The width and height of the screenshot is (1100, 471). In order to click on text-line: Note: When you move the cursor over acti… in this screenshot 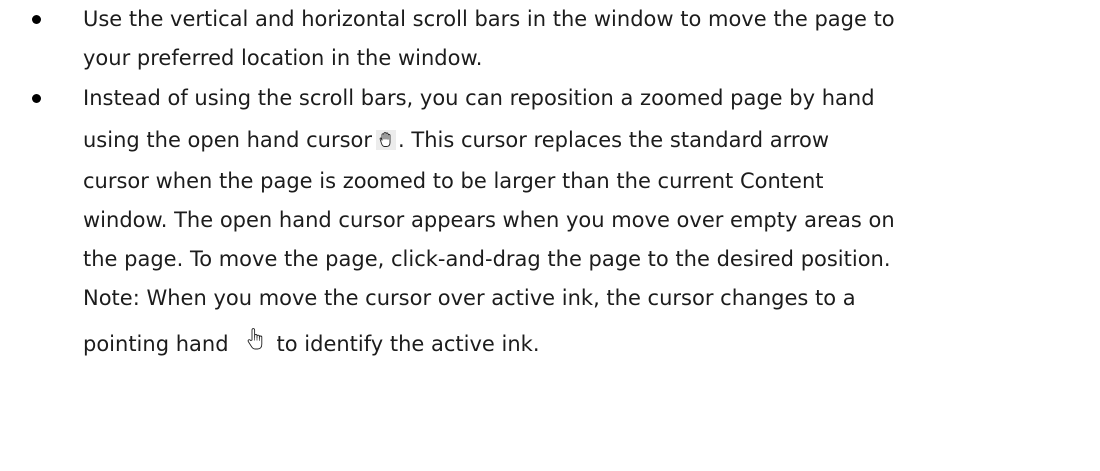, I will do `click(469, 298)`.